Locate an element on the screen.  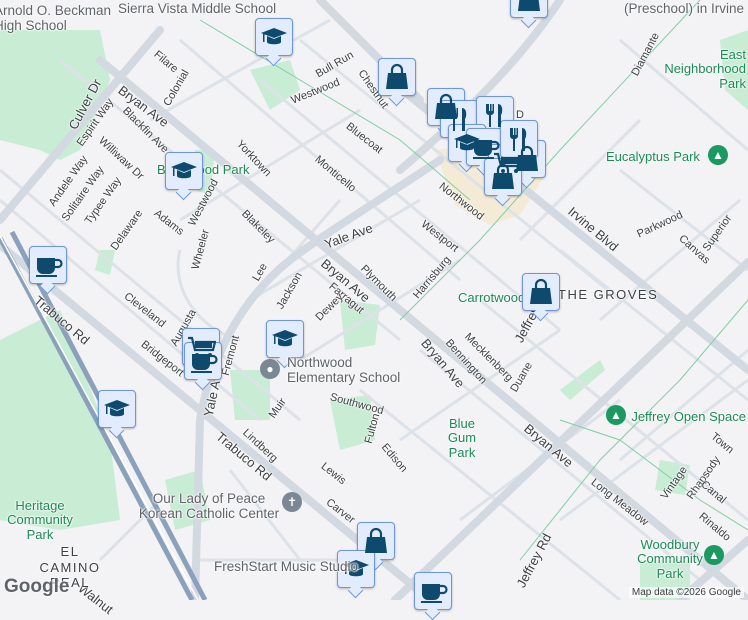
poi-label: FreshStart Music Studio is located at coordinates (286, 566).